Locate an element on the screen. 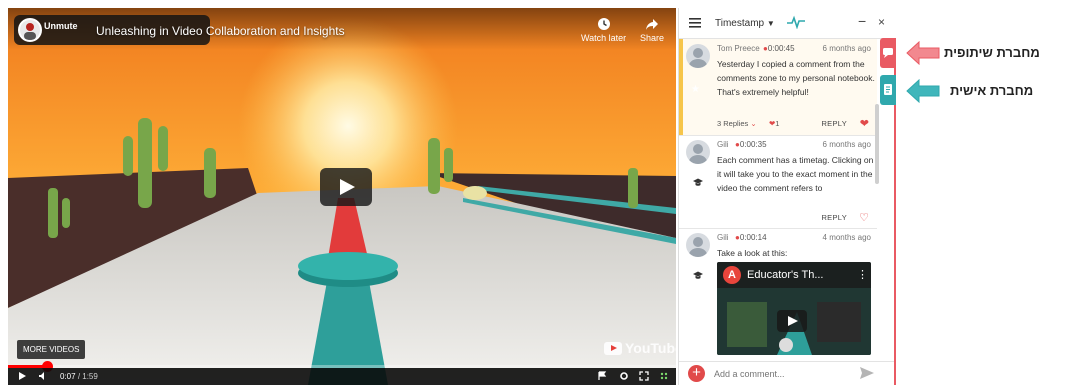  chat-bubble-icon is located at coordinates (888, 53).